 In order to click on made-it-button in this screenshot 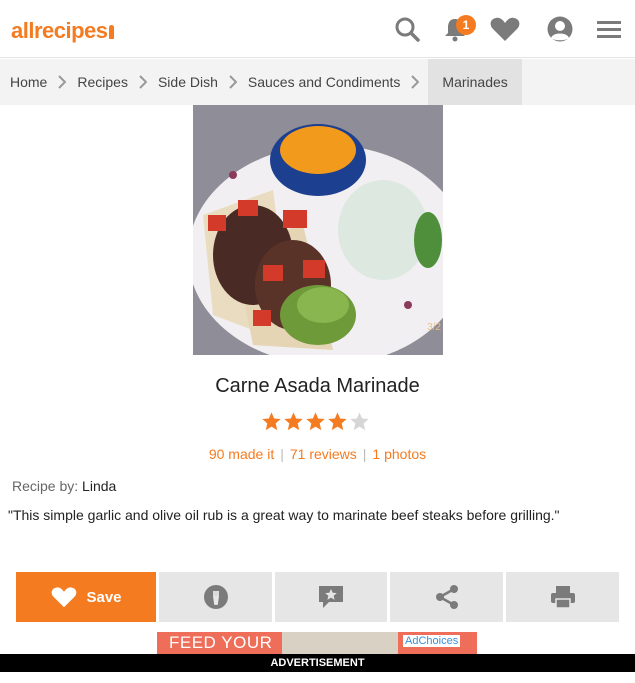, I will do `click(215, 597)`.